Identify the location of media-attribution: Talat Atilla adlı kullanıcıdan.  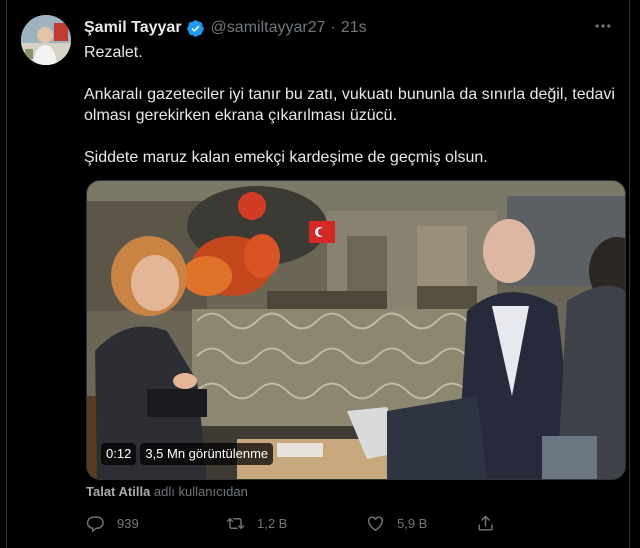
(167, 491).